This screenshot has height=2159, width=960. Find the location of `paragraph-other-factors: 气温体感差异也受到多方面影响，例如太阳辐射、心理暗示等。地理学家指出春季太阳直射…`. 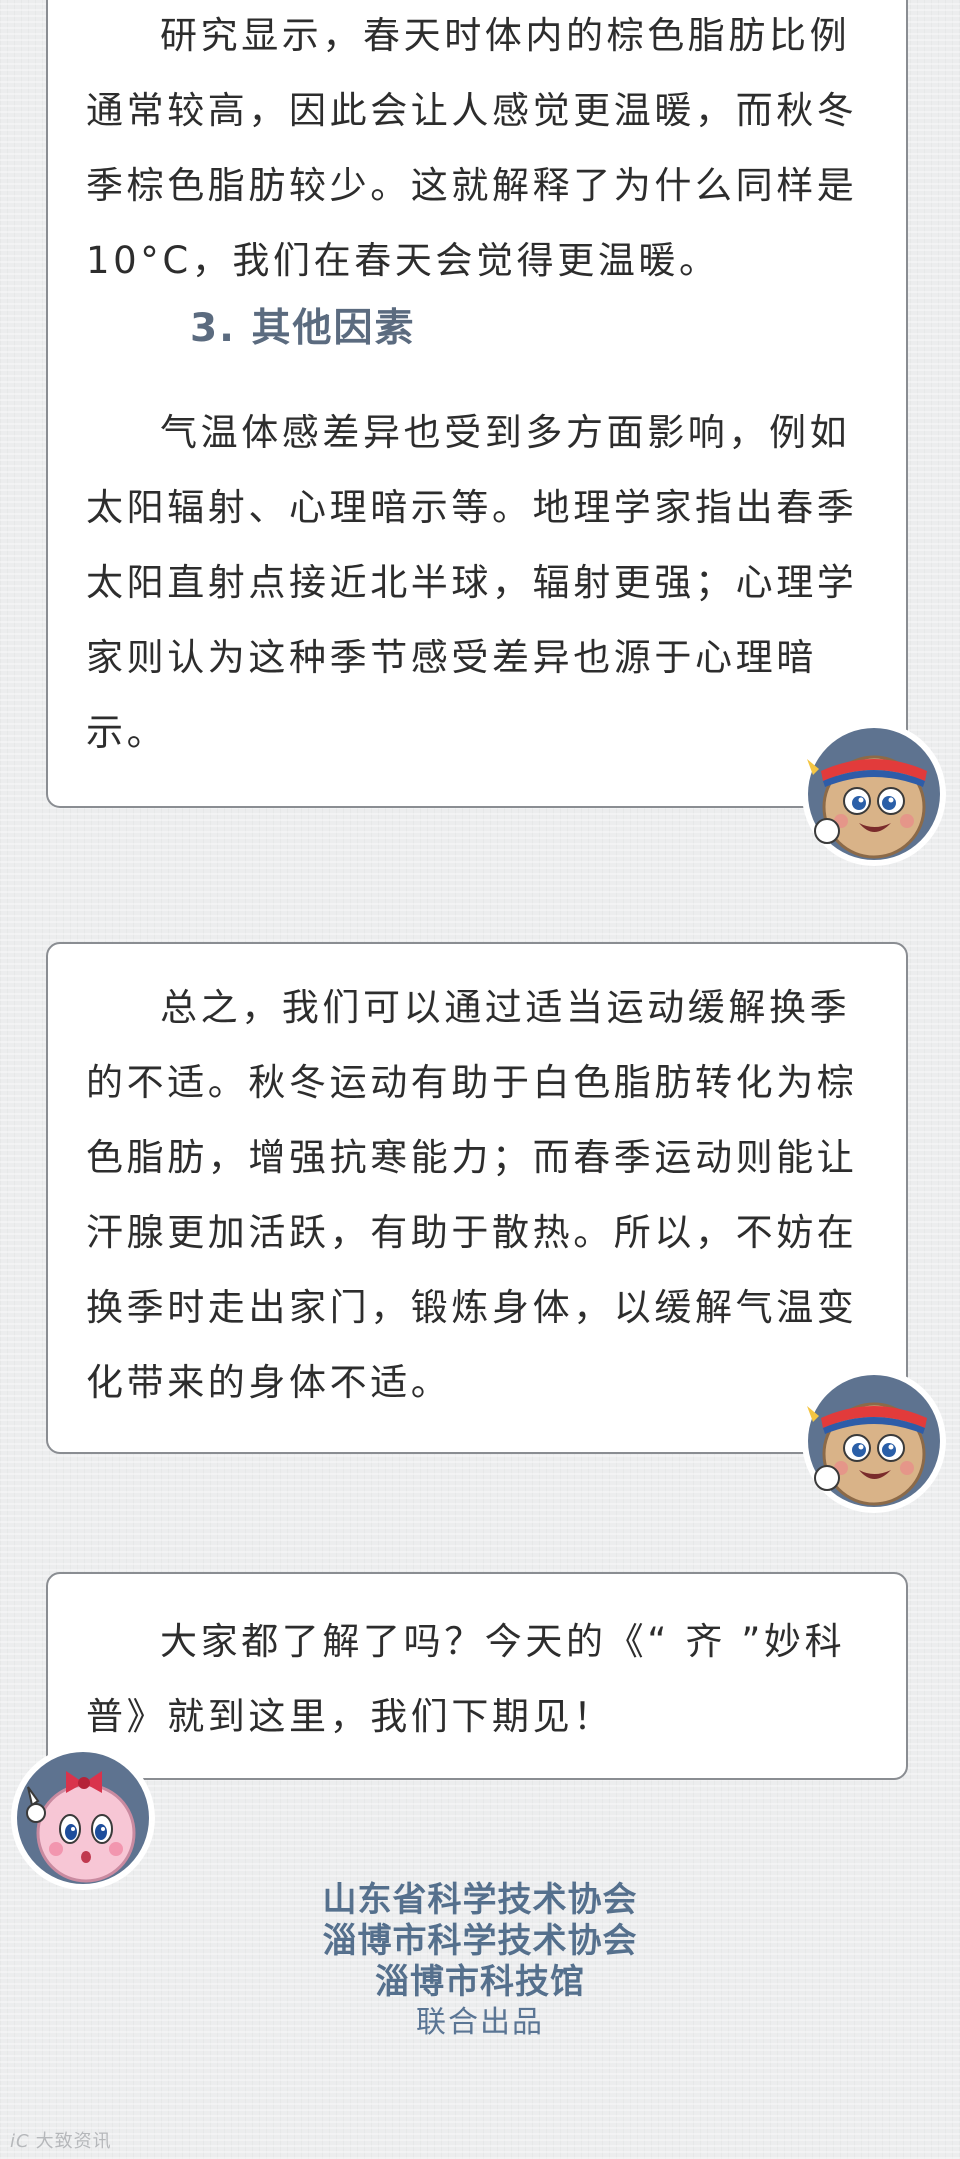

paragraph-other-factors: 气温体感差异也受到多方面影响，例如太阳辐射、心理暗示等。地理学家指出春季太阳直射… is located at coordinates (472, 582).